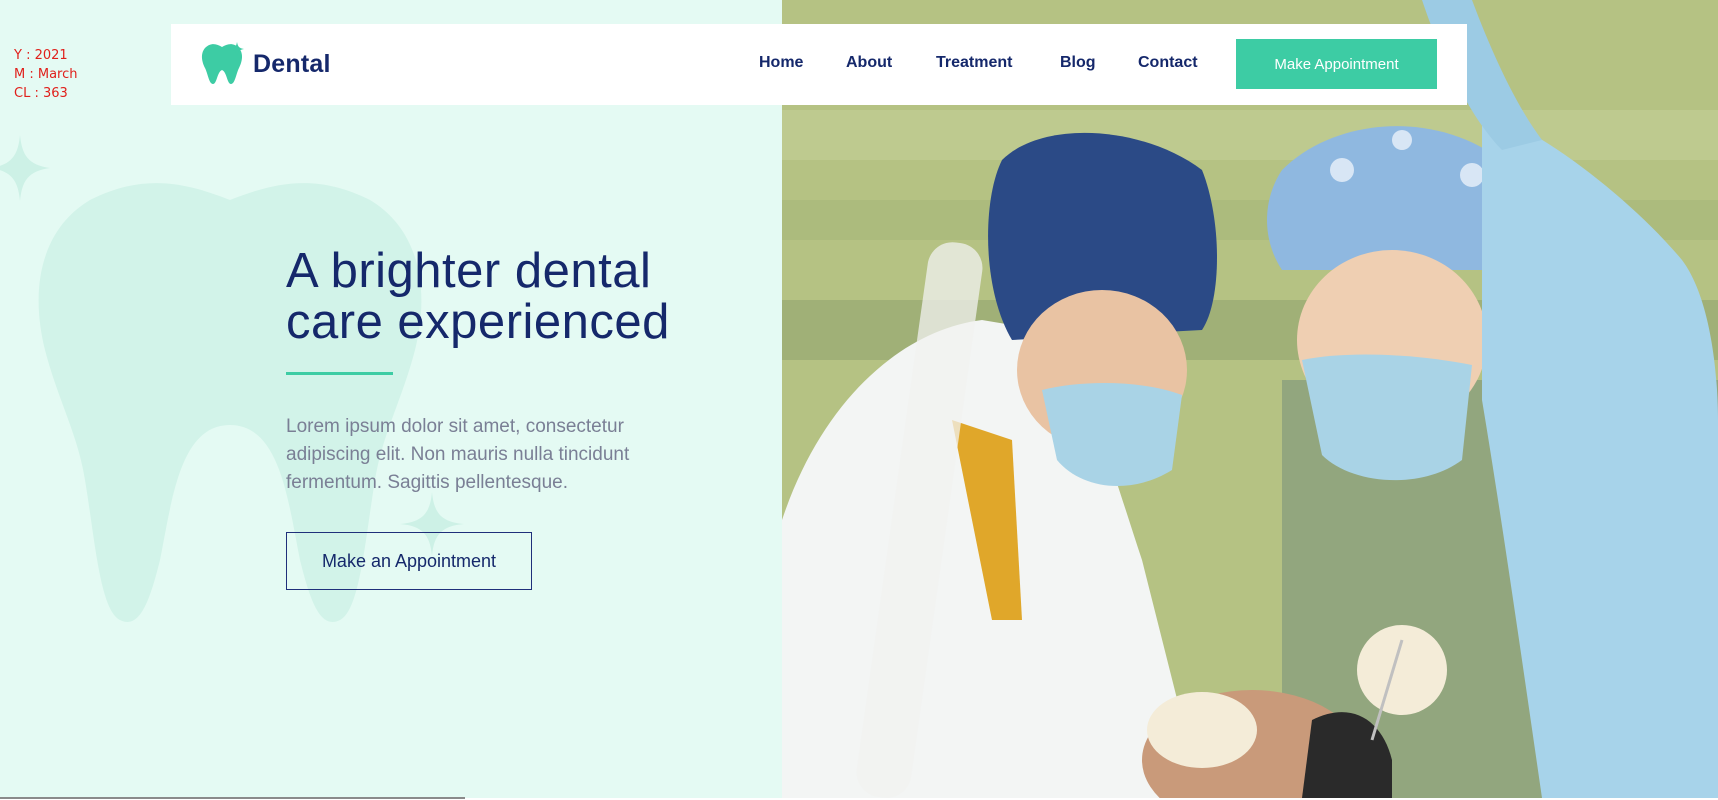  What do you see at coordinates (427, 482) in the screenshot?
I see `hero-desc-line: fermentum. Sagittis pellentesque.` at bounding box center [427, 482].